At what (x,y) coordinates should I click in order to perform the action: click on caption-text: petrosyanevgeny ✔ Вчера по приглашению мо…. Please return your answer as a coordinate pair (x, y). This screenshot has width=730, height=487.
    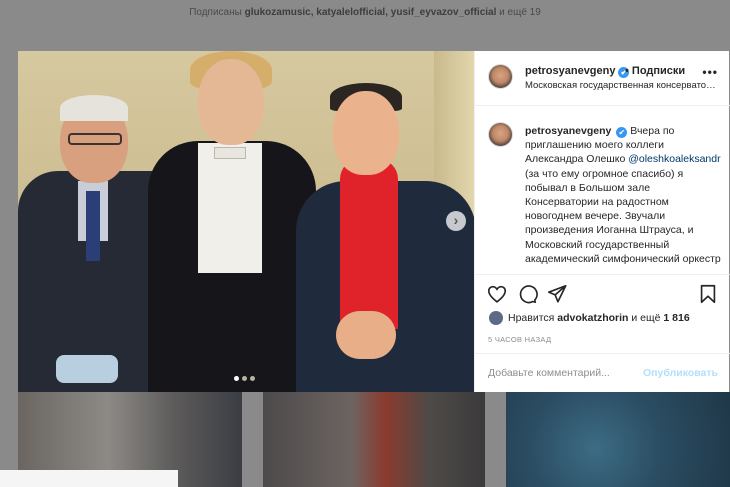
    Looking at the image, I should click on (623, 195).